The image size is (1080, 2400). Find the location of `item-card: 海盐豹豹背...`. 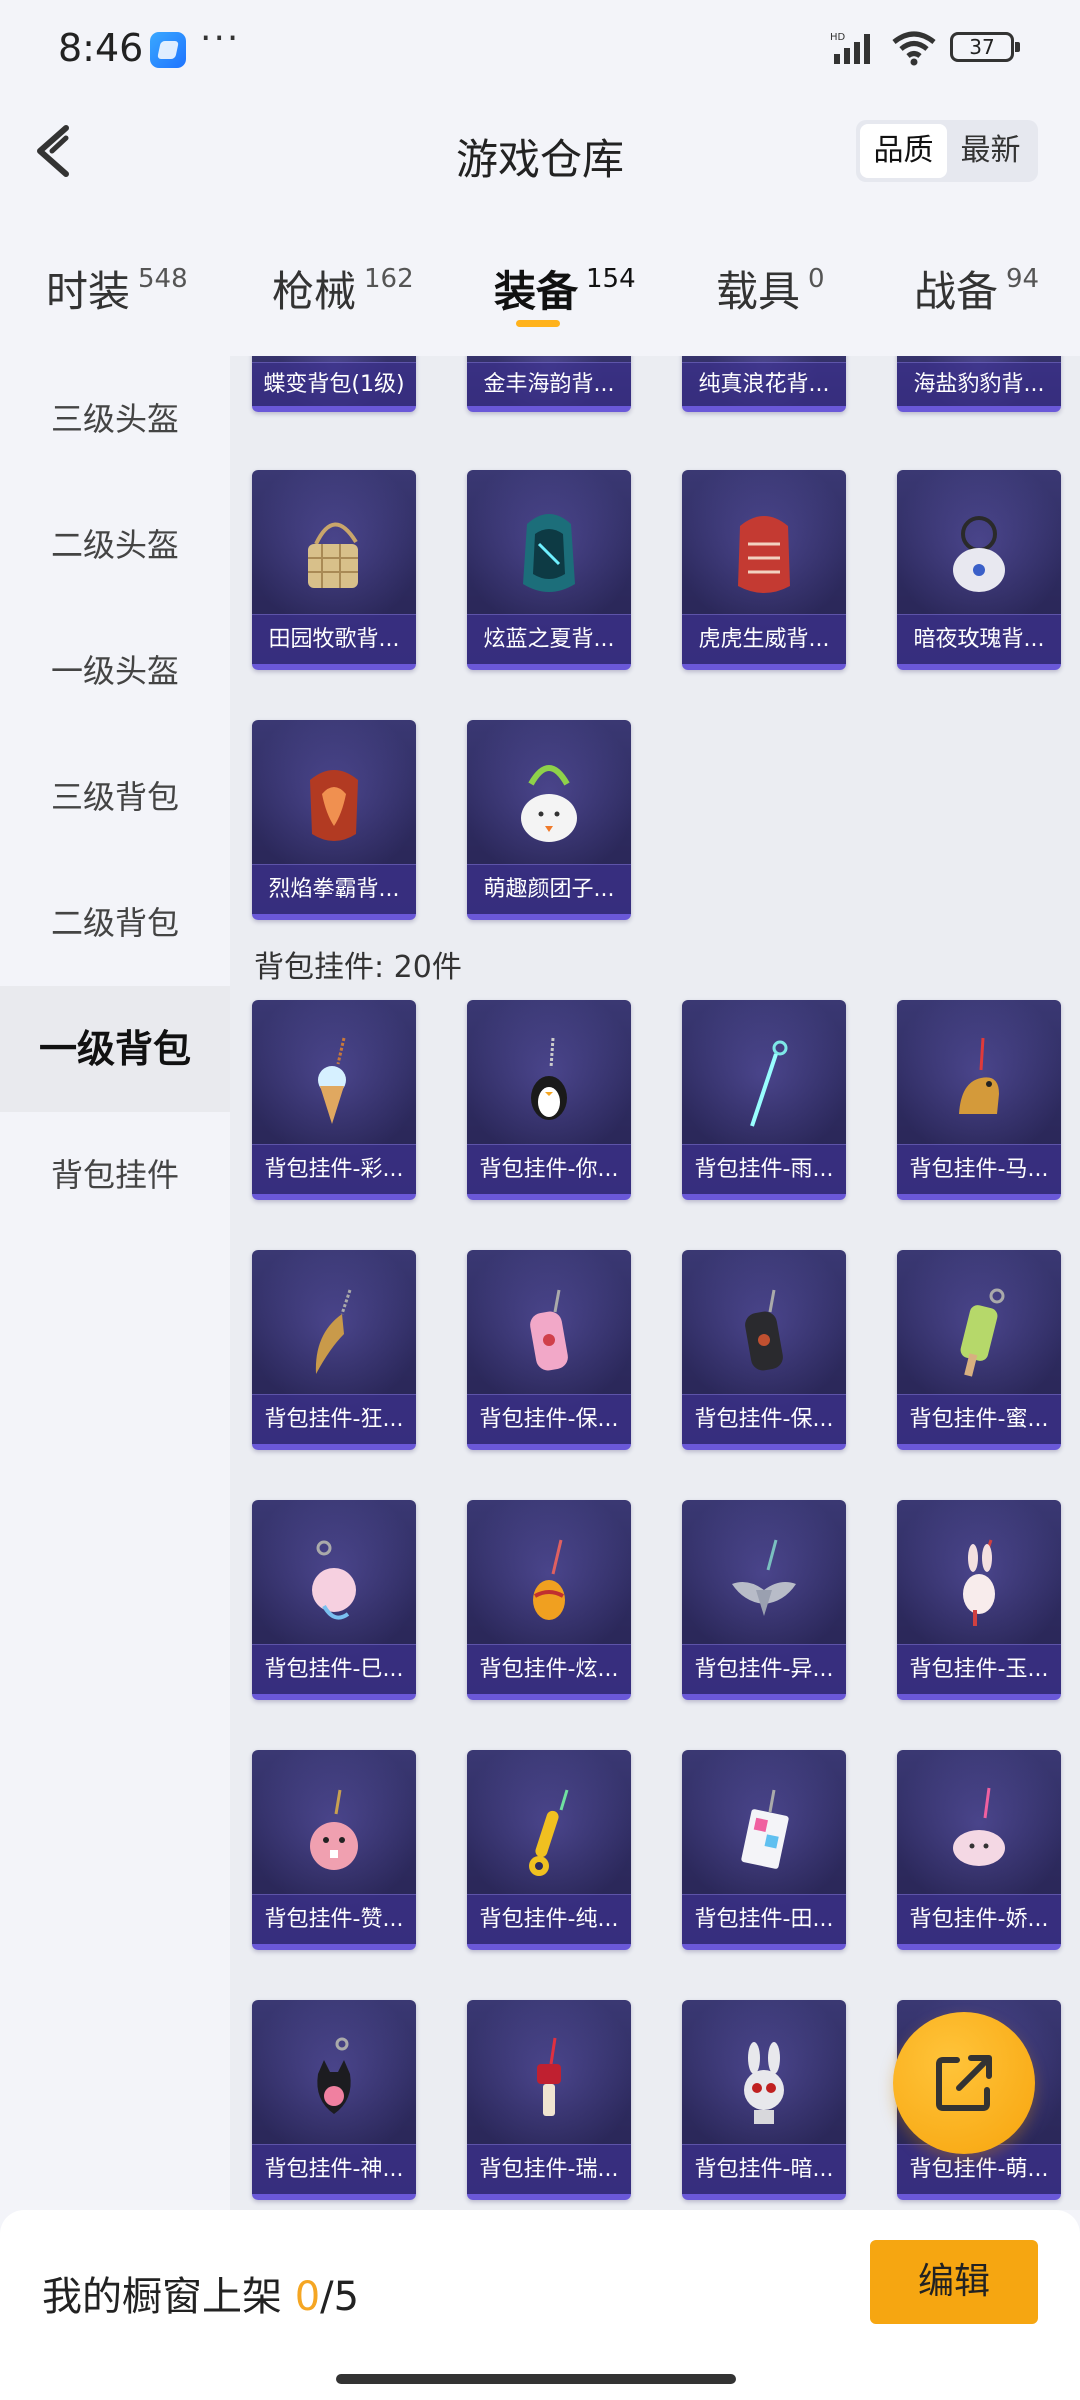

item-card: 海盐豹豹背... is located at coordinates (979, 384).